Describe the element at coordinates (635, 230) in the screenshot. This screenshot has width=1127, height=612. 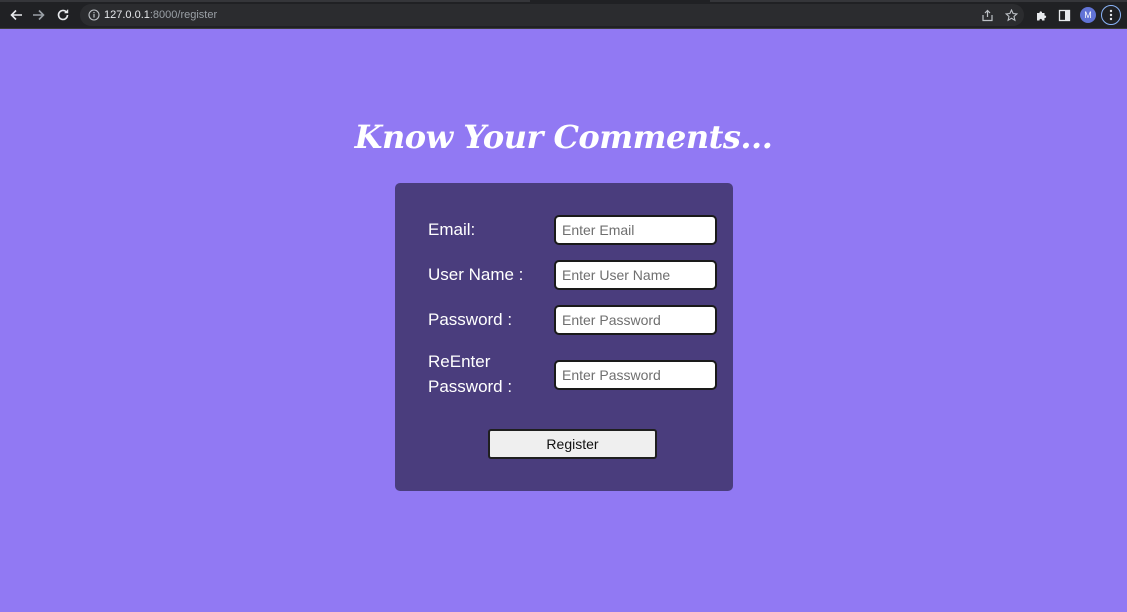
I see `email-field` at that location.